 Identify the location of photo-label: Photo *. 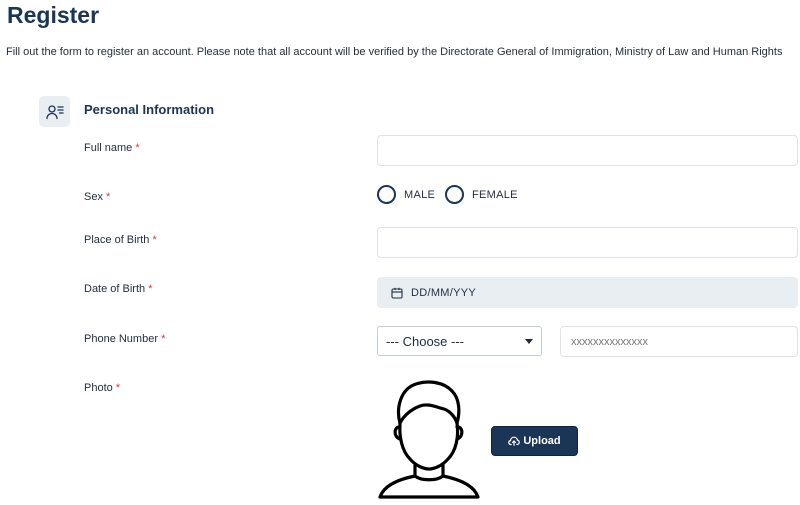
(102, 388).